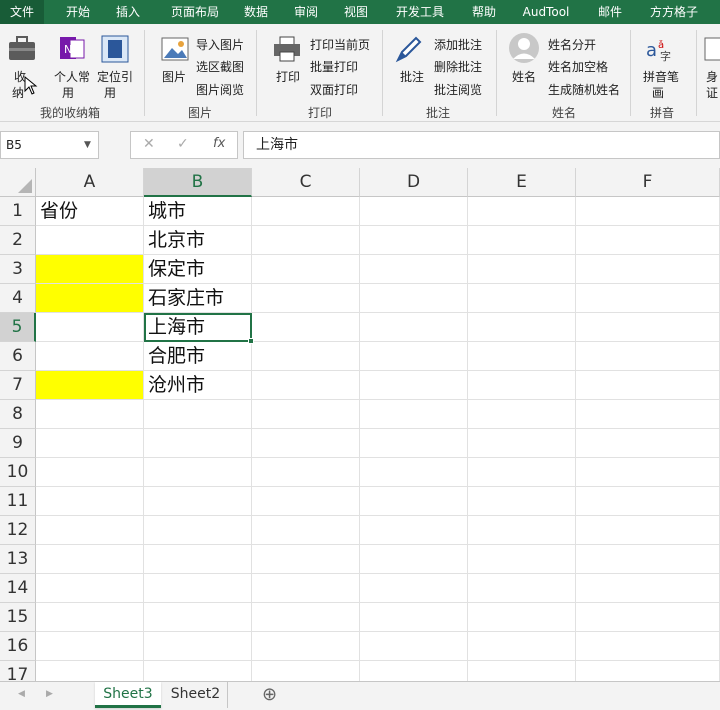 The height and width of the screenshot is (710, 720). What do you see at coordinates (90, 530) in the screenshot?
I see `cell-a12` at bounding box center [90, 530].